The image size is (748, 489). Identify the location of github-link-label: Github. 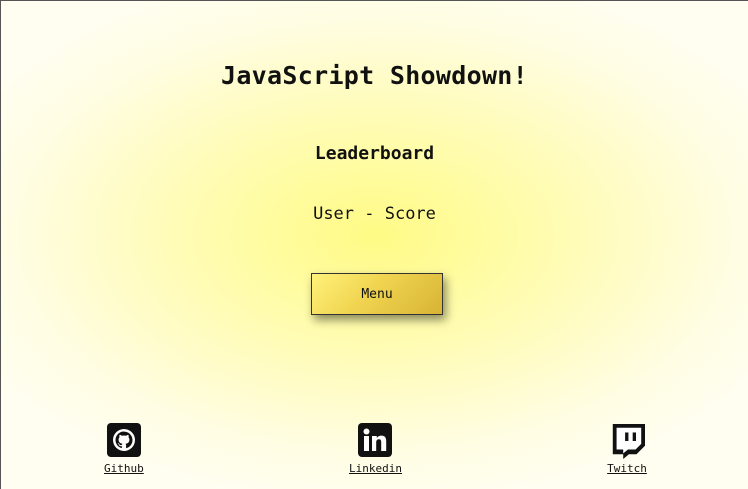
(124, 468).